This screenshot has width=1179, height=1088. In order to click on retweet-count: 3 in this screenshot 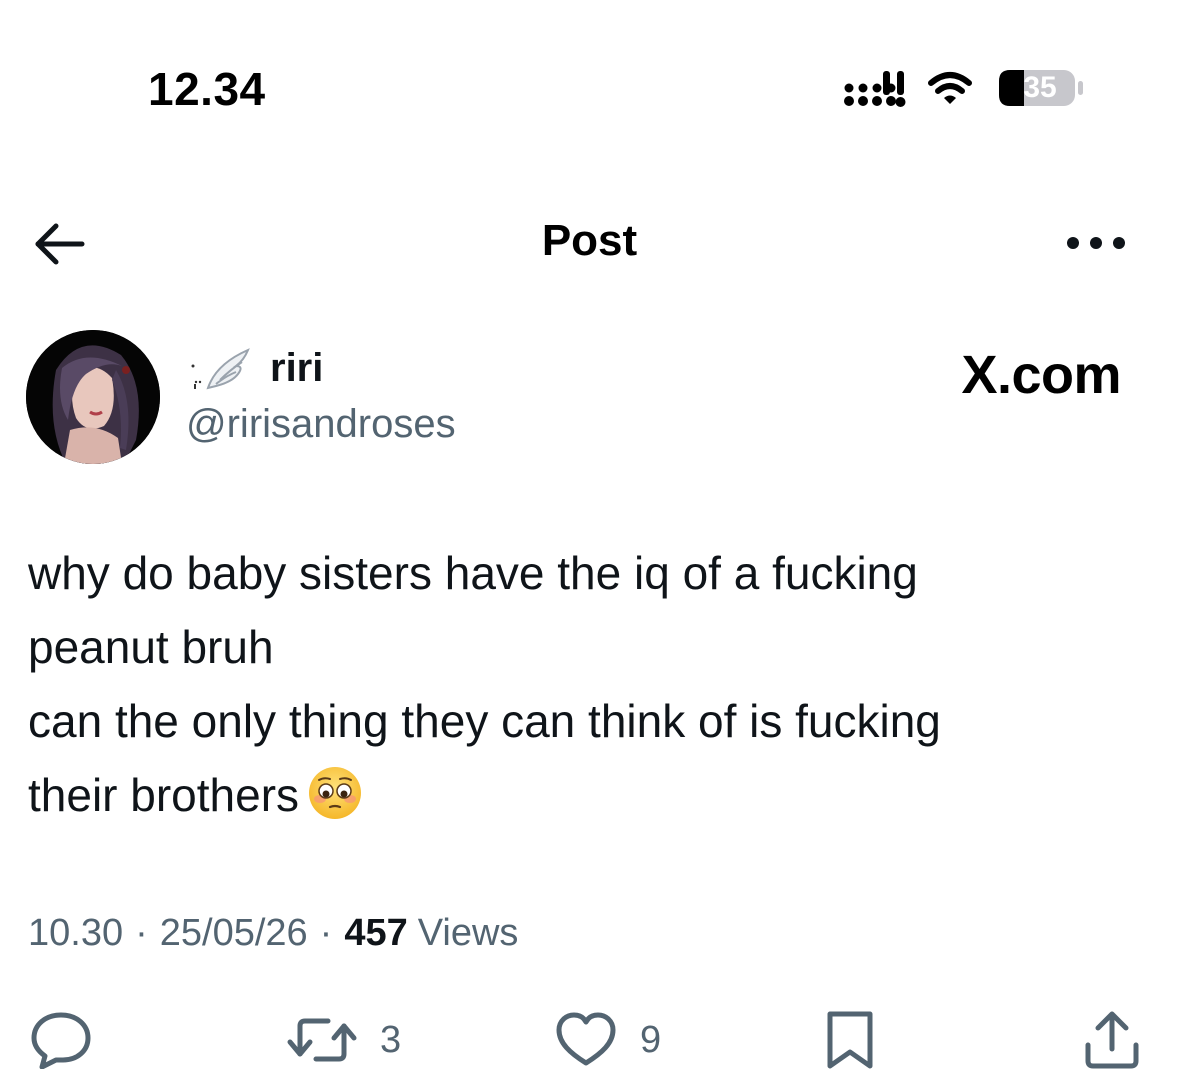, I will do `click(391, 1039)`.